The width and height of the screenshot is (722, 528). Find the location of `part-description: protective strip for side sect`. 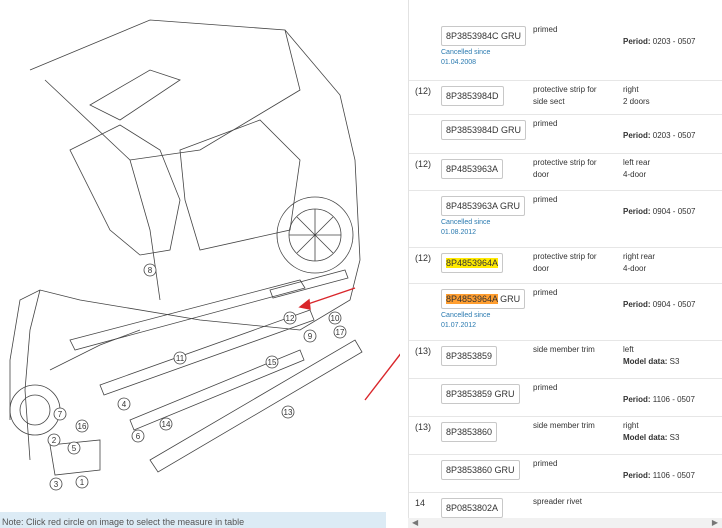

part-description: protective strip for side sect is located at coordinates (565, 95).